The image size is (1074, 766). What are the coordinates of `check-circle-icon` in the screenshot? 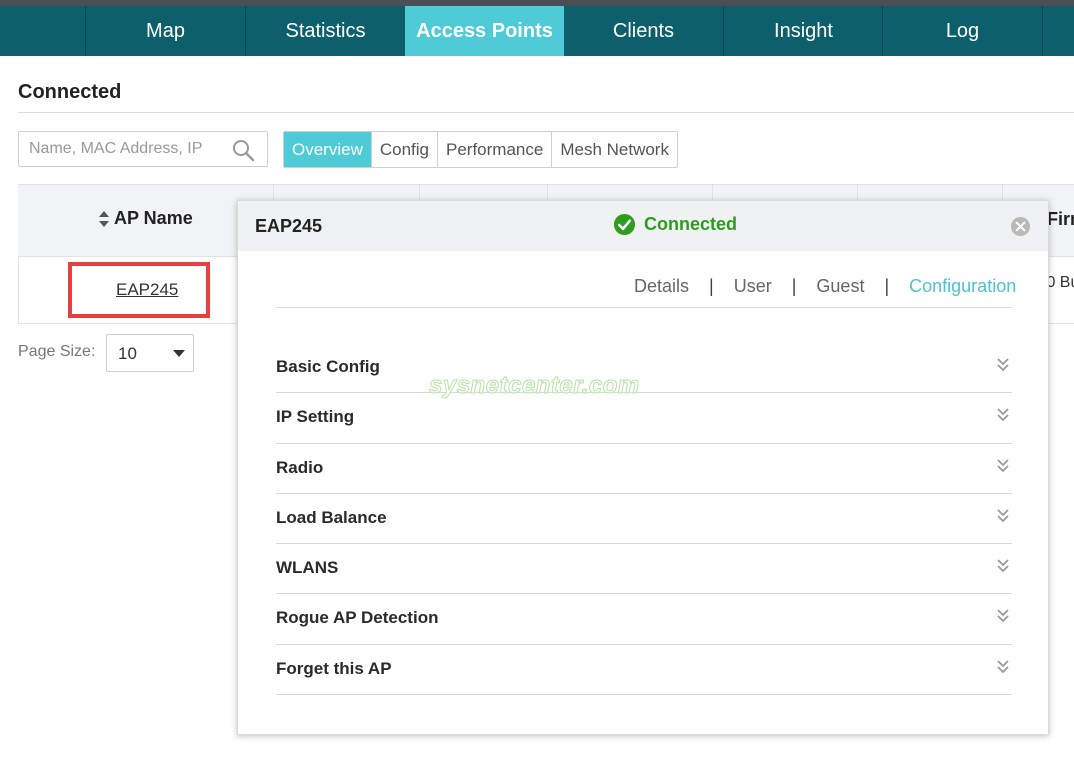 It's located at (624, 224).